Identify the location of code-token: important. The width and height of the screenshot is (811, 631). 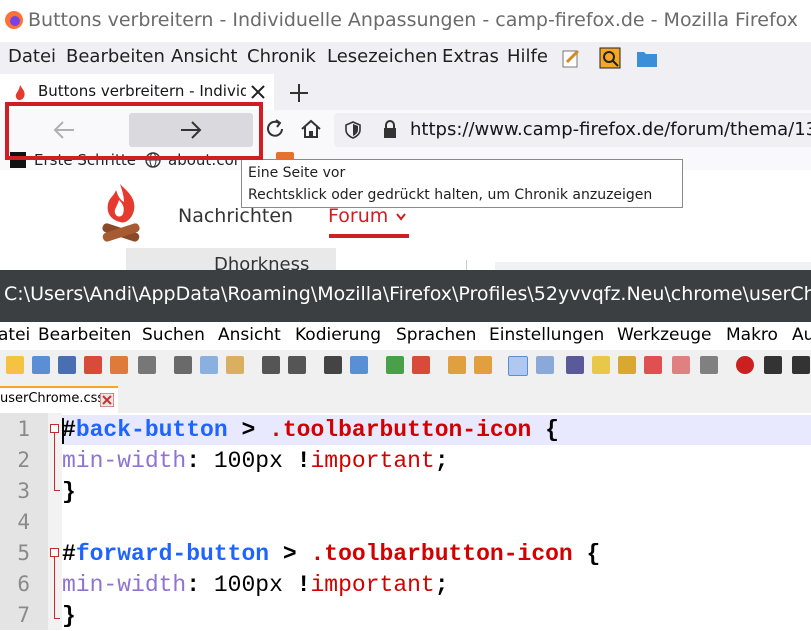
(372, 461).